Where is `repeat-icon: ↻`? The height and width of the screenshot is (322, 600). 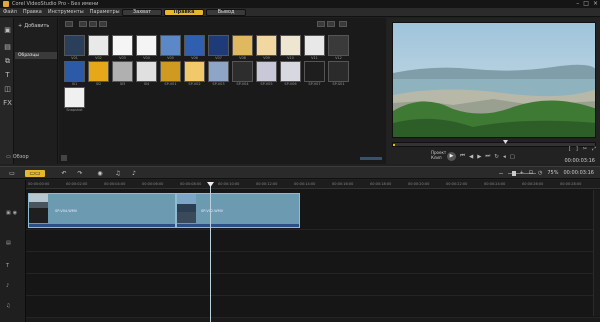
repeat-icon: ↻ is located at coordinates (496, 157).